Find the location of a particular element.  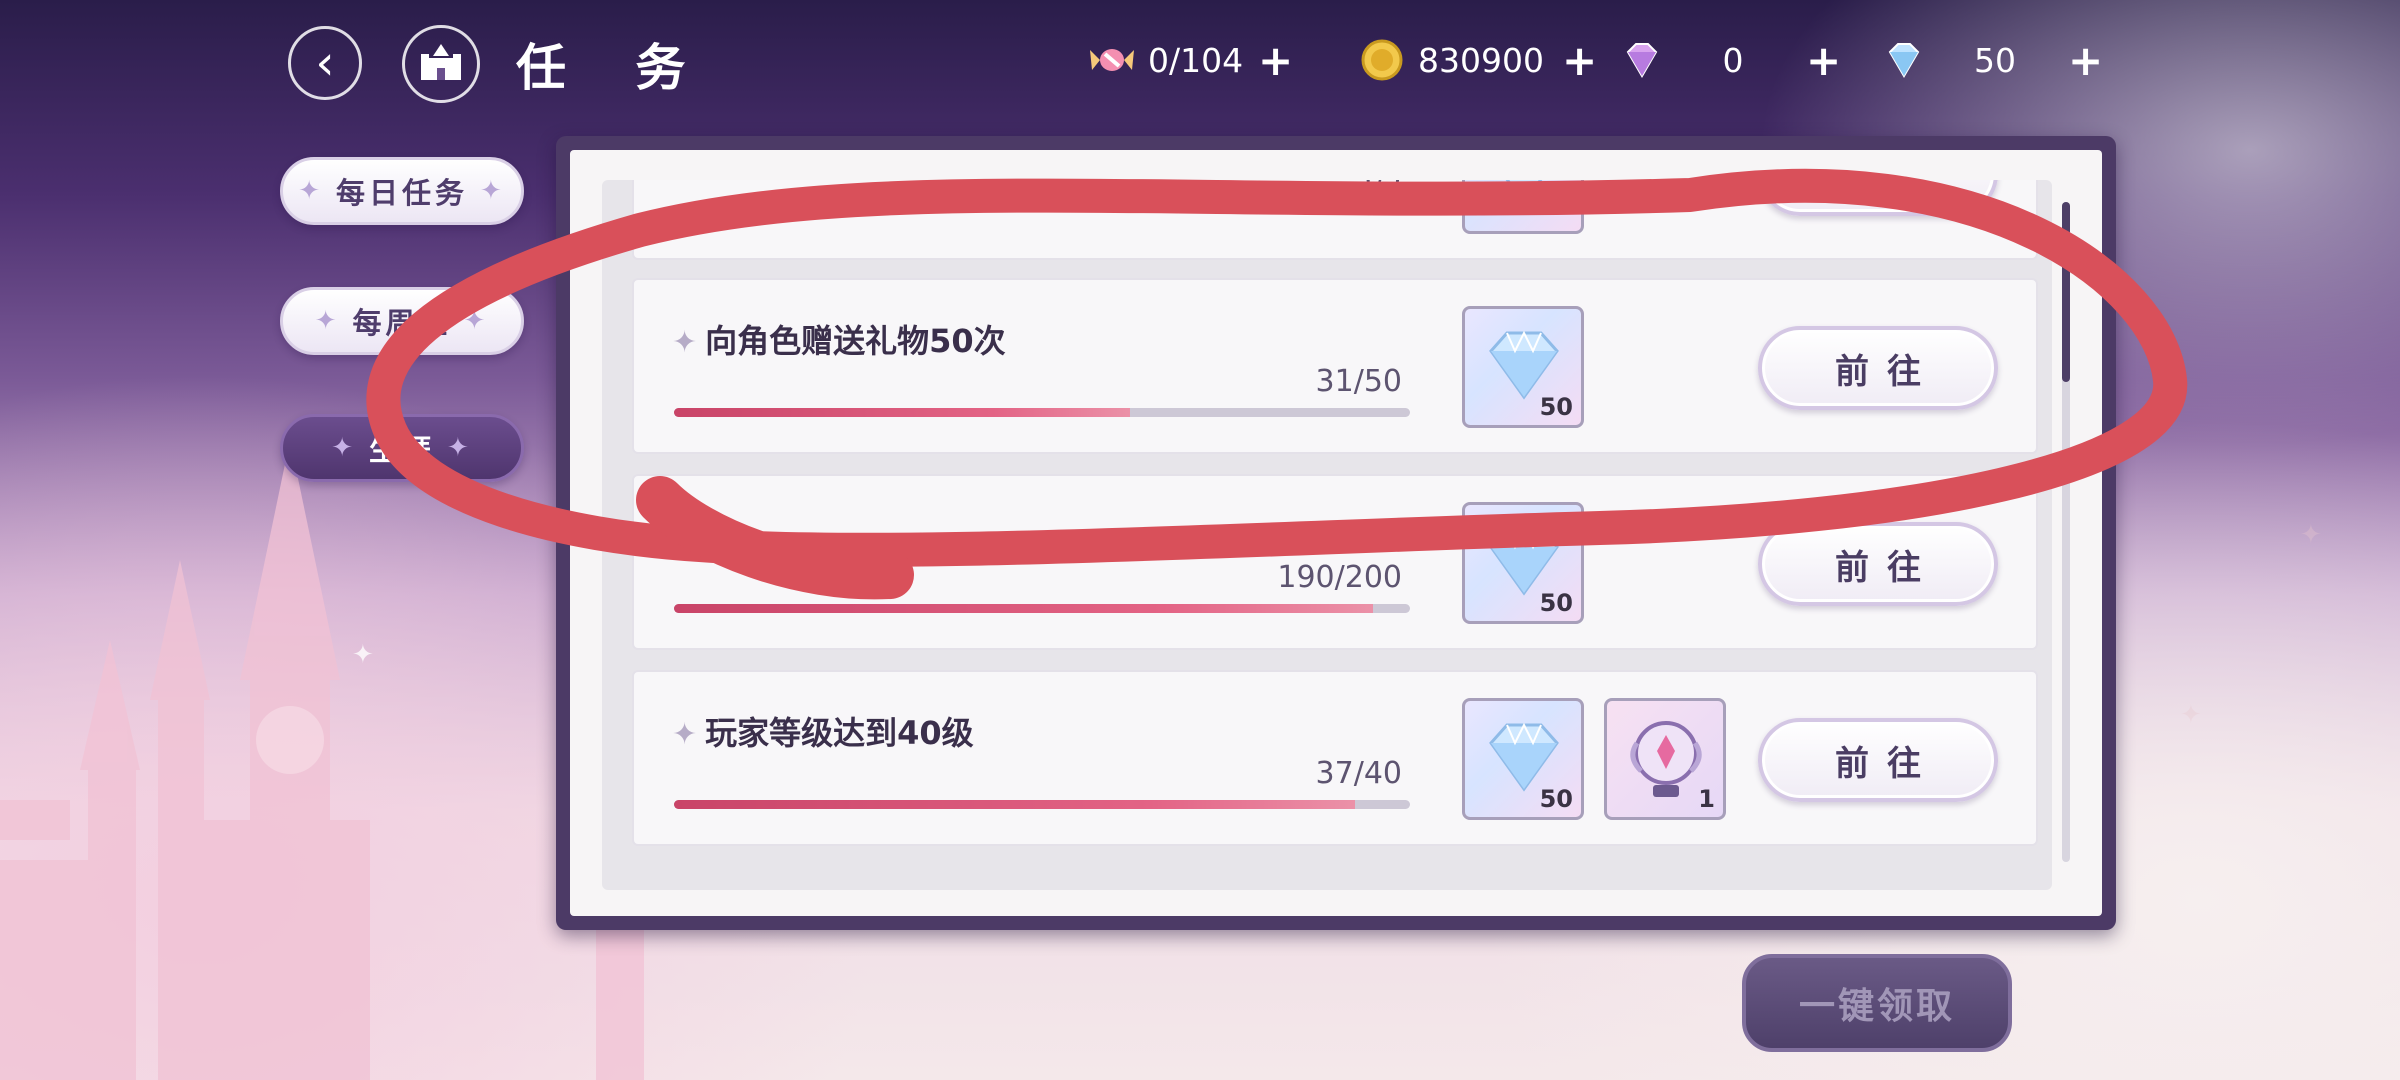

task-title-text: 向角色赠送礼物50次 is located at coordinates (855, 341).